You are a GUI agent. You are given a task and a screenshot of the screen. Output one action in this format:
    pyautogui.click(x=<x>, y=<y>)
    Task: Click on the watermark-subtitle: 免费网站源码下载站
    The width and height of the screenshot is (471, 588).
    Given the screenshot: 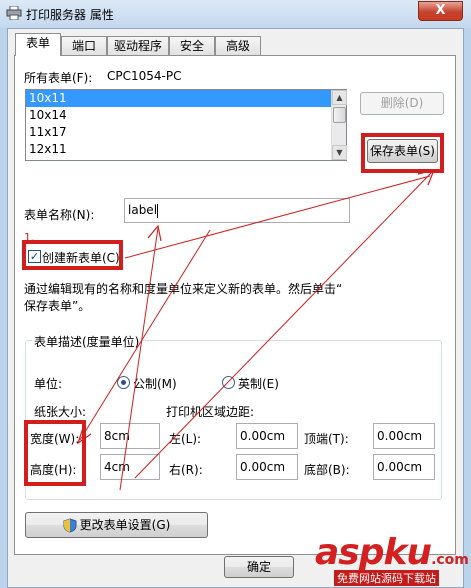 What is the action you would take?
    pyautogui.click(x=386, y=578)
    